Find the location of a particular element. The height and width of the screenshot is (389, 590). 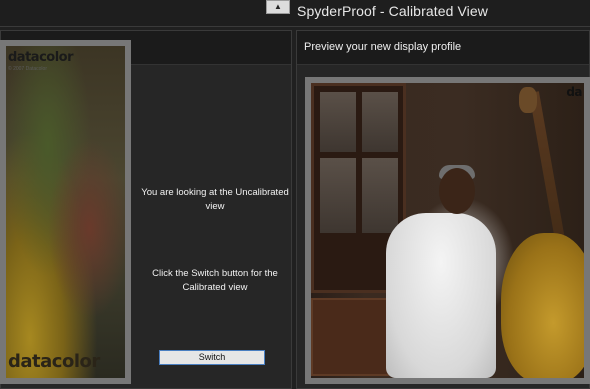

photo-copyright: © 2007 Datacolor is located at coordinates (27, 69).